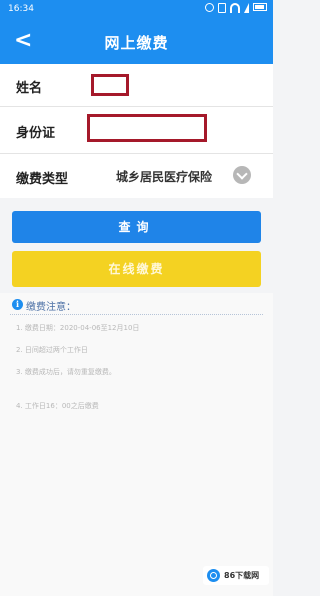 This screenshot has width=320, height=596. I want to click on app-header: < 网上缴费, so click(136, 42).